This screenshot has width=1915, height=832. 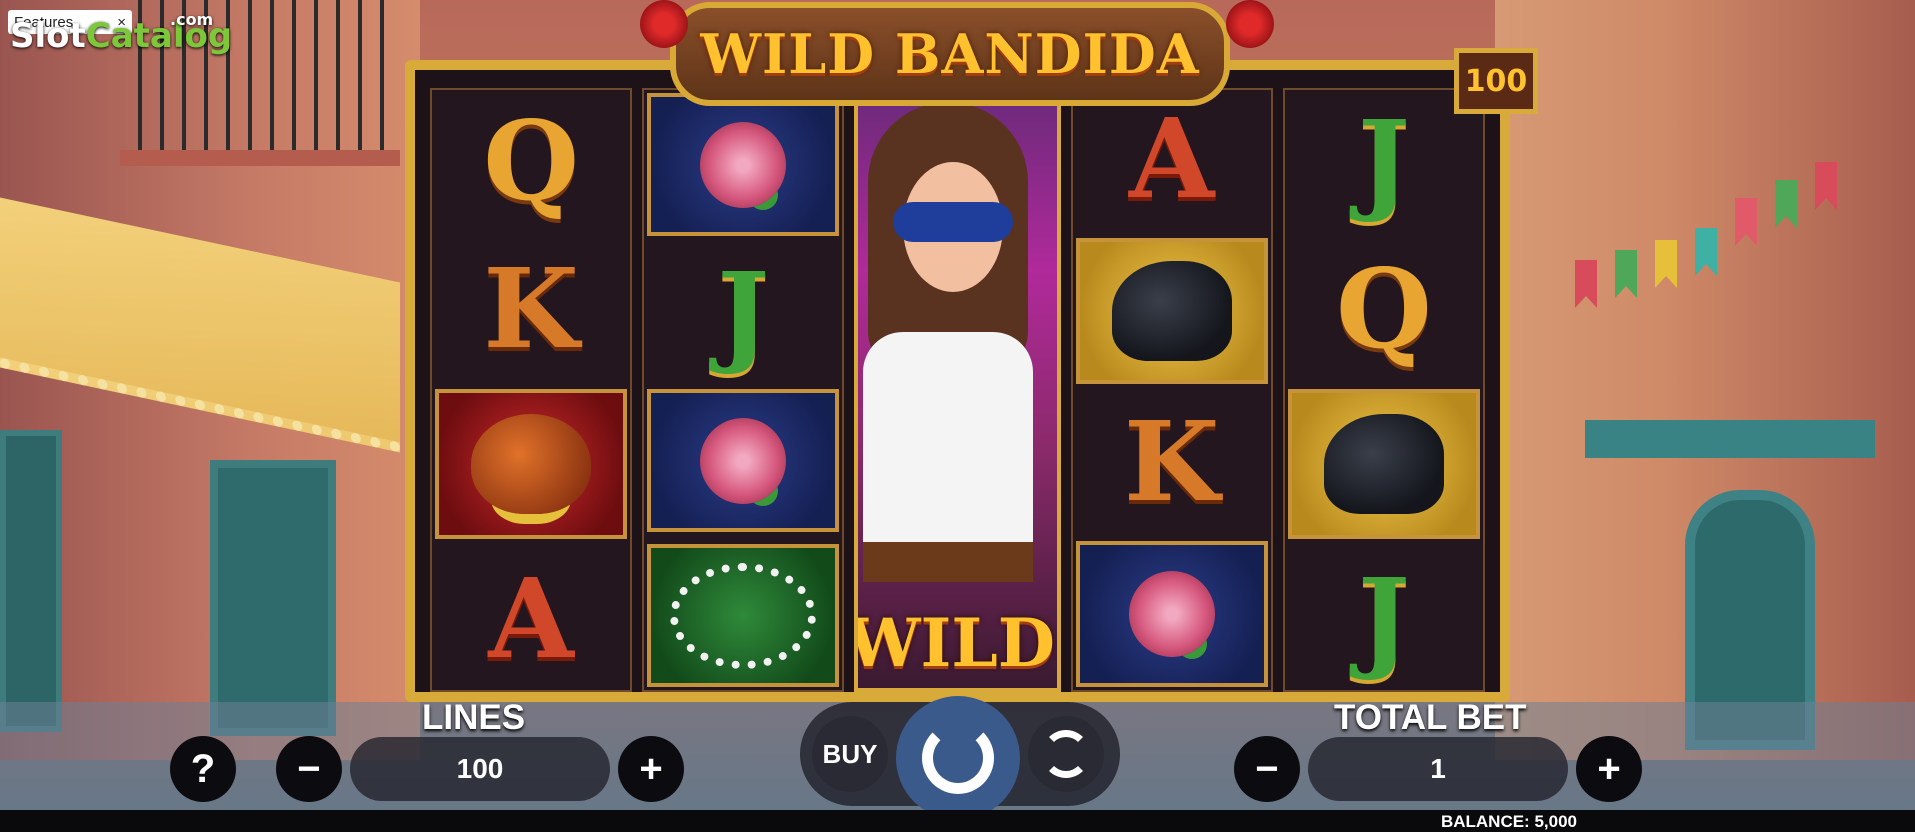 I want to click on spin-icon, so click(x=958, y=758).